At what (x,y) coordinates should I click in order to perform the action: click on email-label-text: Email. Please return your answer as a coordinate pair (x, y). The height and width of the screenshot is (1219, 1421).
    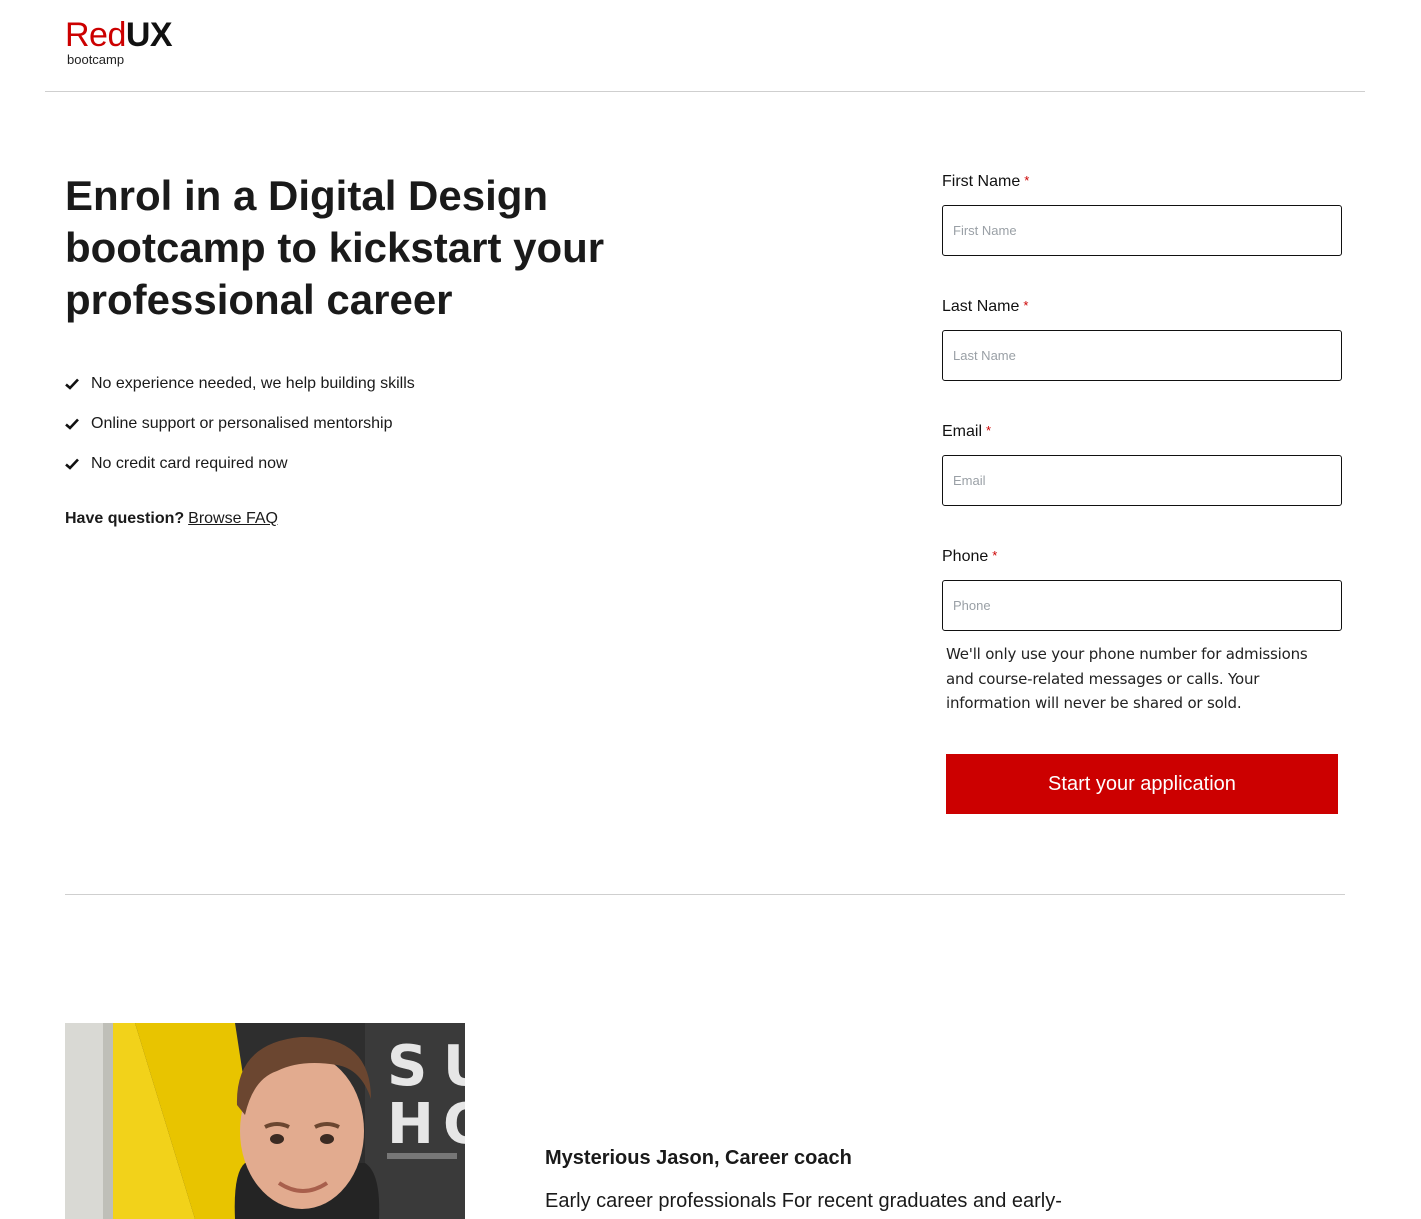
    Looking at the image, I should click on (962, 431).